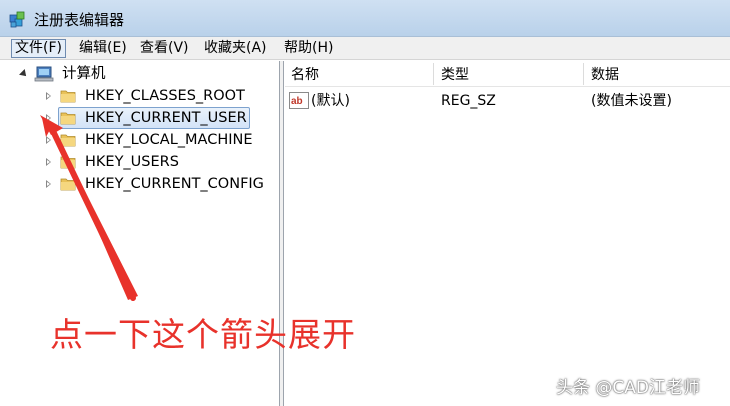  What do you see at coordinates (631, 101) in the screenshot?
I see `value-data: (数值未设置)` at bounding box center [631, 101].